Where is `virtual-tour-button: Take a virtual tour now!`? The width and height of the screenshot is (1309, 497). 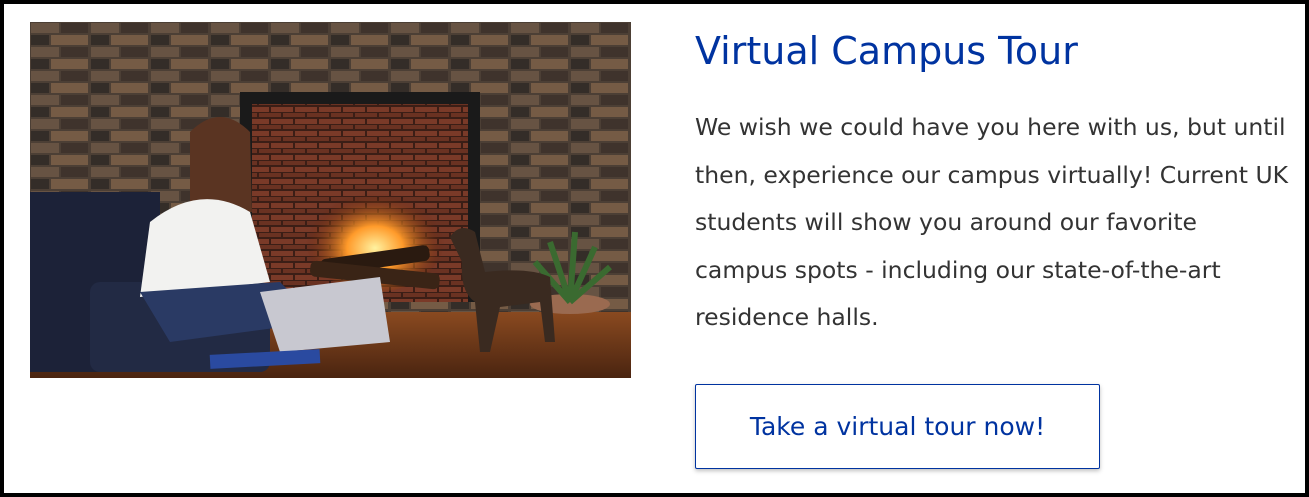 virtual-tour-button: Take a virtual tour now! is located at coordinates (897, 426).